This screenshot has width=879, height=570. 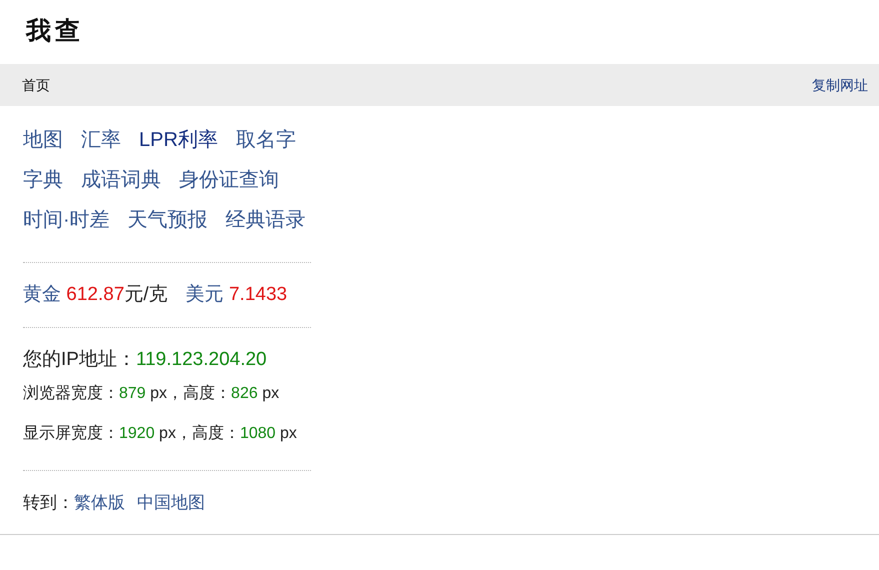 I want to click on tool-link: LPR利率, so click(x=178, y=140).